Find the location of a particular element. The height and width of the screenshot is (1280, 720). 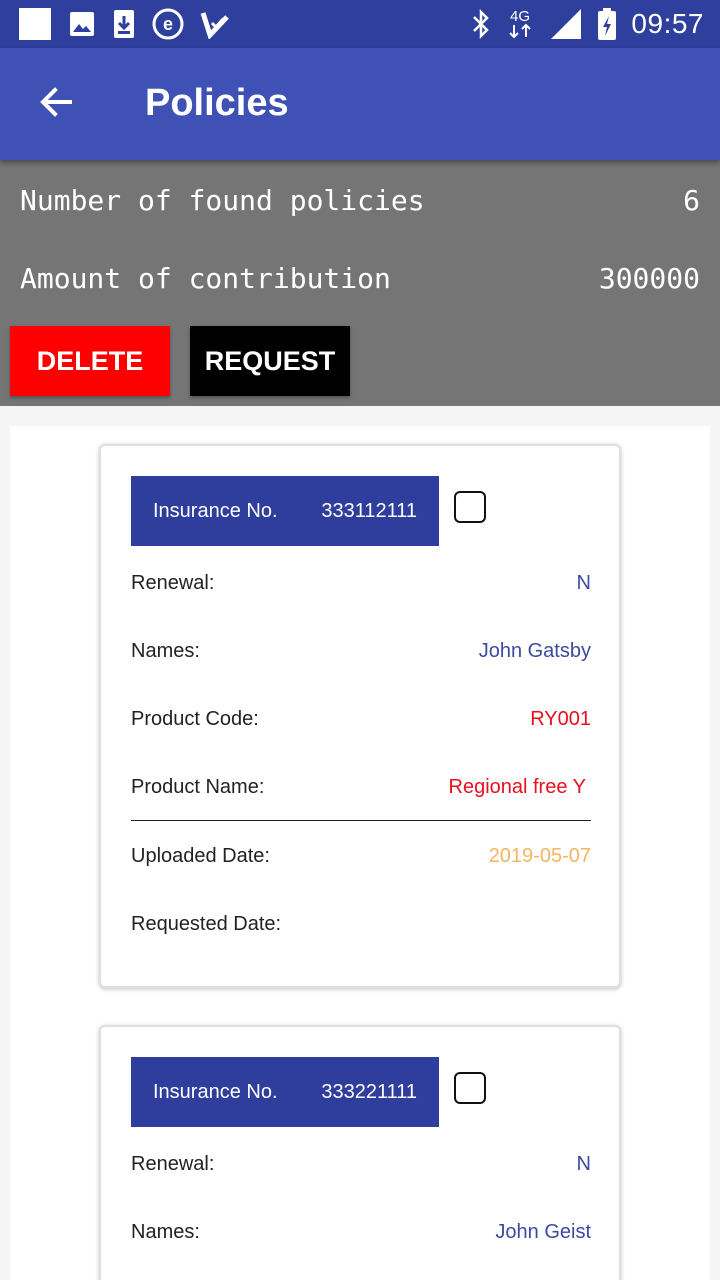

found-policies-value: 6 is located at coordinates (691, 200).